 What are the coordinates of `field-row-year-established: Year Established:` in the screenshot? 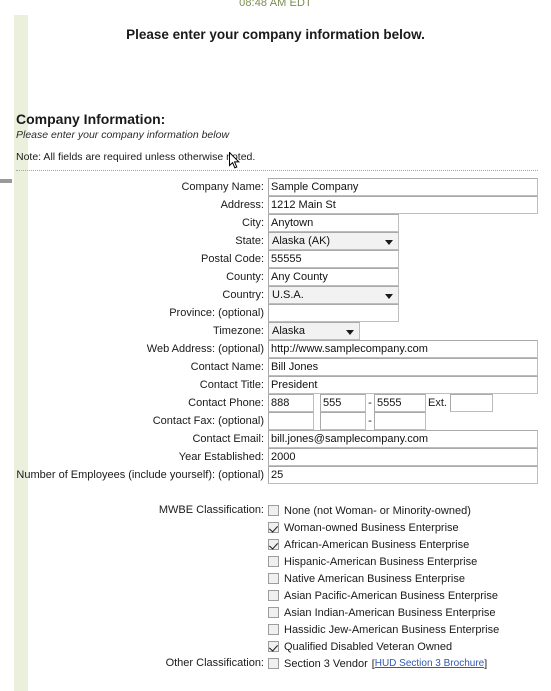 It's located at (275, 457).